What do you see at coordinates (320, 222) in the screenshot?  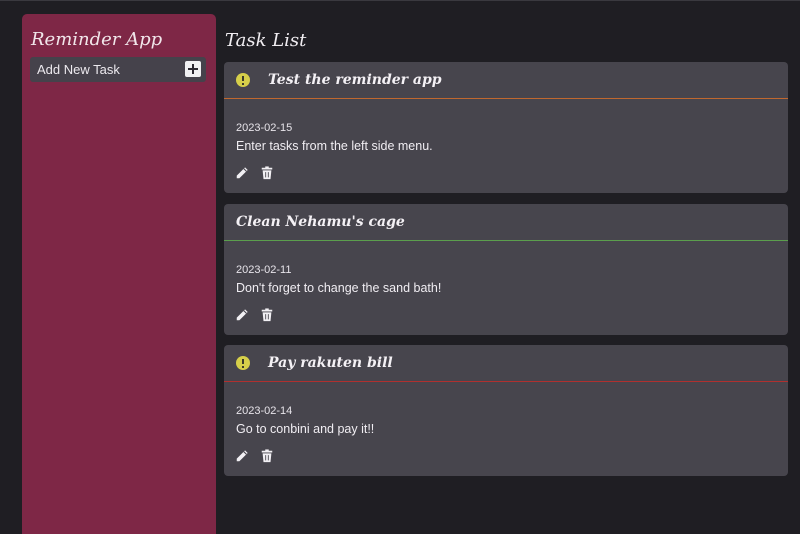 I see `task-title: Clean Nehamu's cage` at bounding box center [320, 222].